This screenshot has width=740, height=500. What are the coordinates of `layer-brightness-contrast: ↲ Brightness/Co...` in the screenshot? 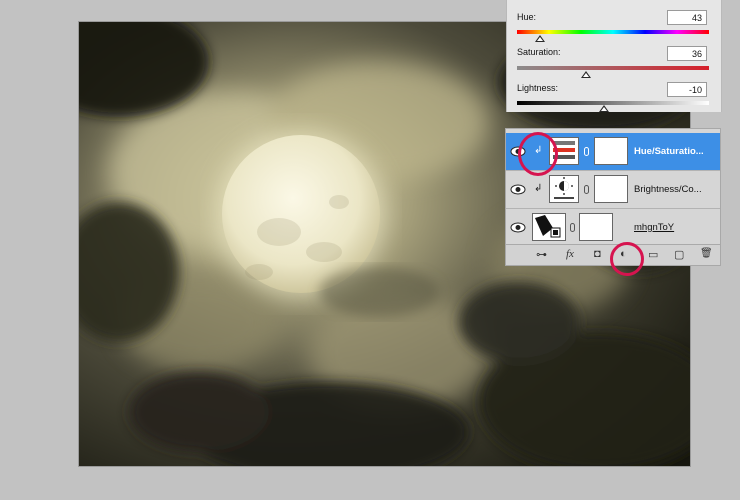 It's located at (613, 190).